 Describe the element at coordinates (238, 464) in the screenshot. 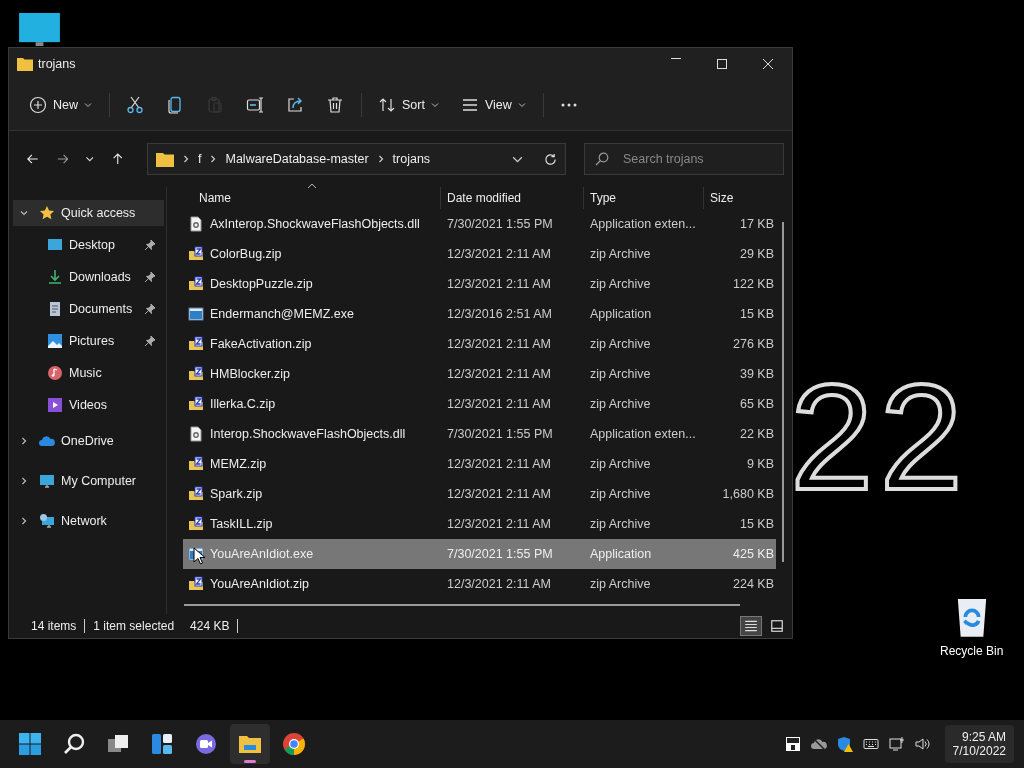

I see `file-name: MEMZ.zip` at that location.